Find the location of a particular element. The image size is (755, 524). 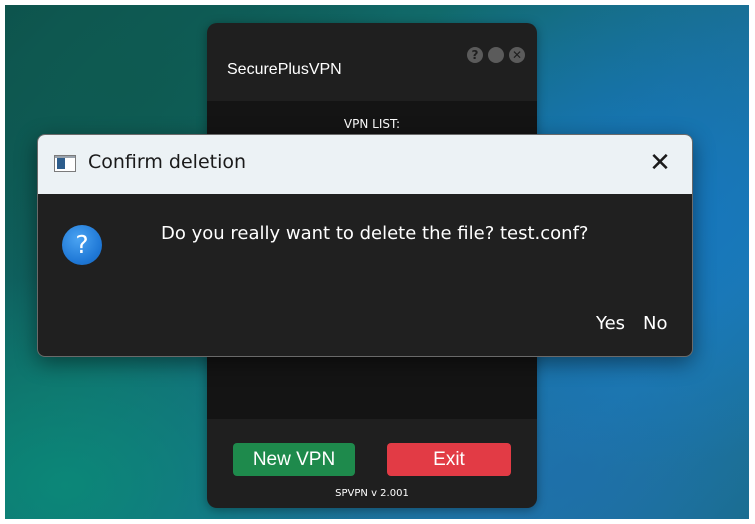

dialog-title: Confirm deletion is located at coordinates (167, 162).